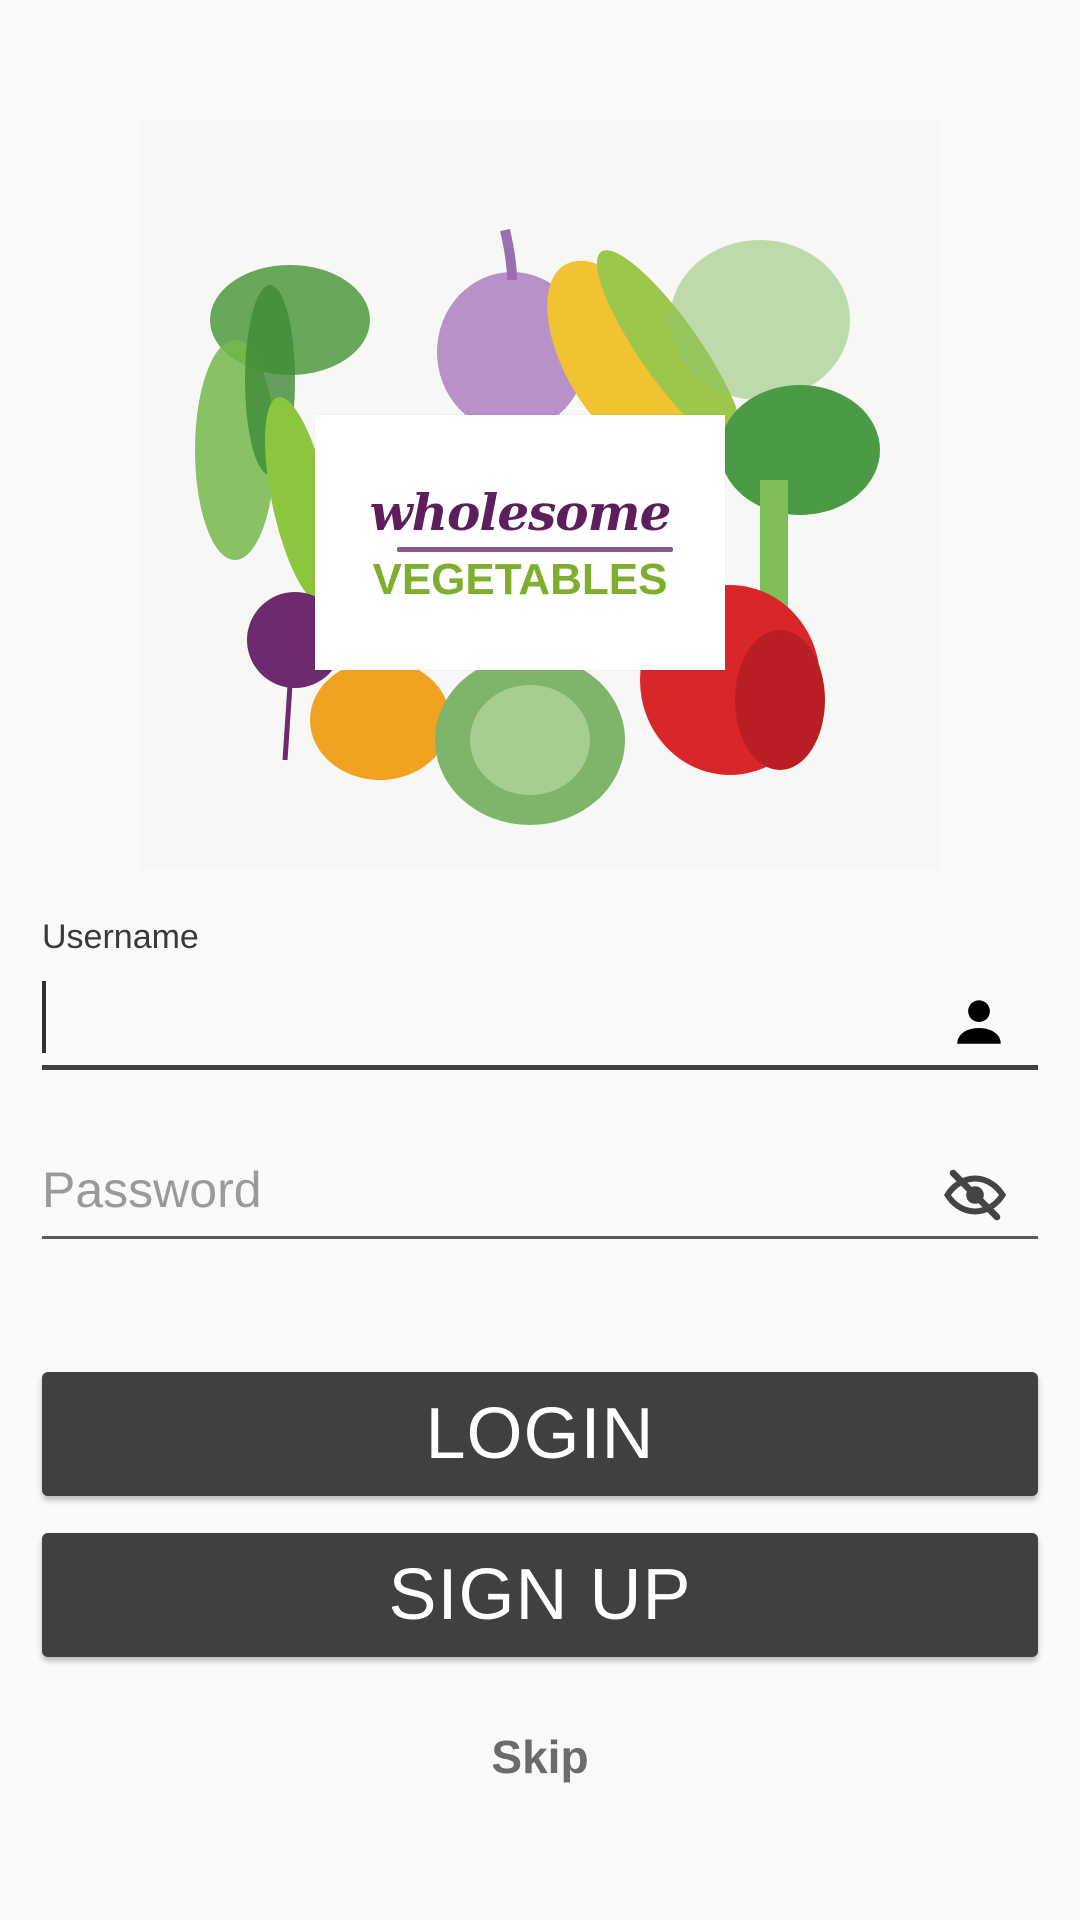  What do you see at coordinates (540, 1022) in the screenshot?
I see `username-field` at bounding box center [540, 1022].